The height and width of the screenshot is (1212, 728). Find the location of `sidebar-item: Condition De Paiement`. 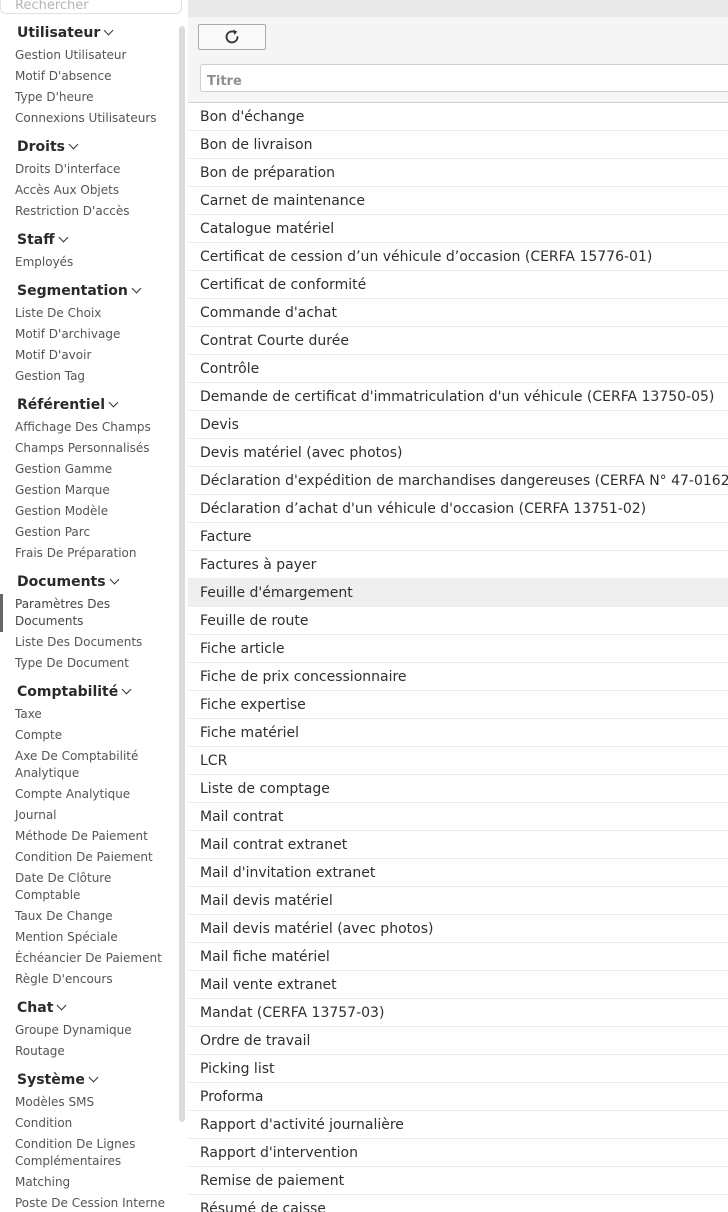

sidebar-item: Condition De Paiement is located at coordinates (89, 857).